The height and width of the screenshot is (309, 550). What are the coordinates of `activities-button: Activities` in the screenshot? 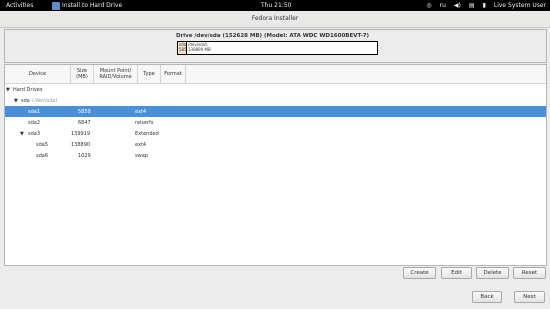 It's located at (19, 5).